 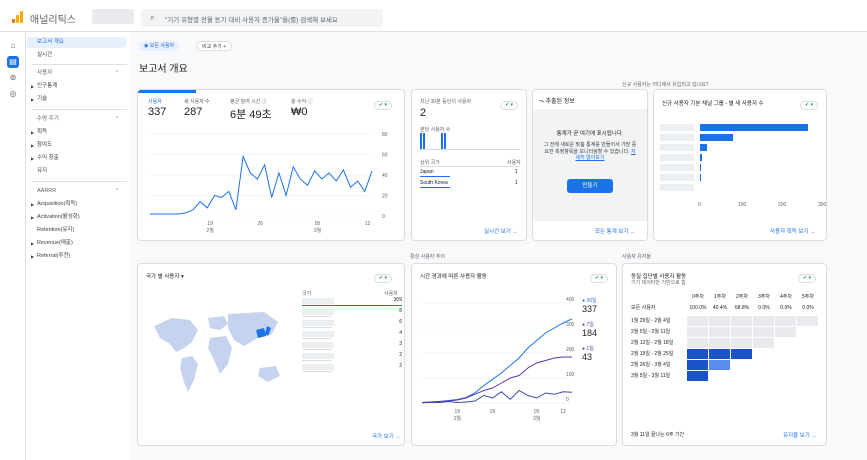 I want to click on selected-metric-indicator, so click(x=167, y=91).